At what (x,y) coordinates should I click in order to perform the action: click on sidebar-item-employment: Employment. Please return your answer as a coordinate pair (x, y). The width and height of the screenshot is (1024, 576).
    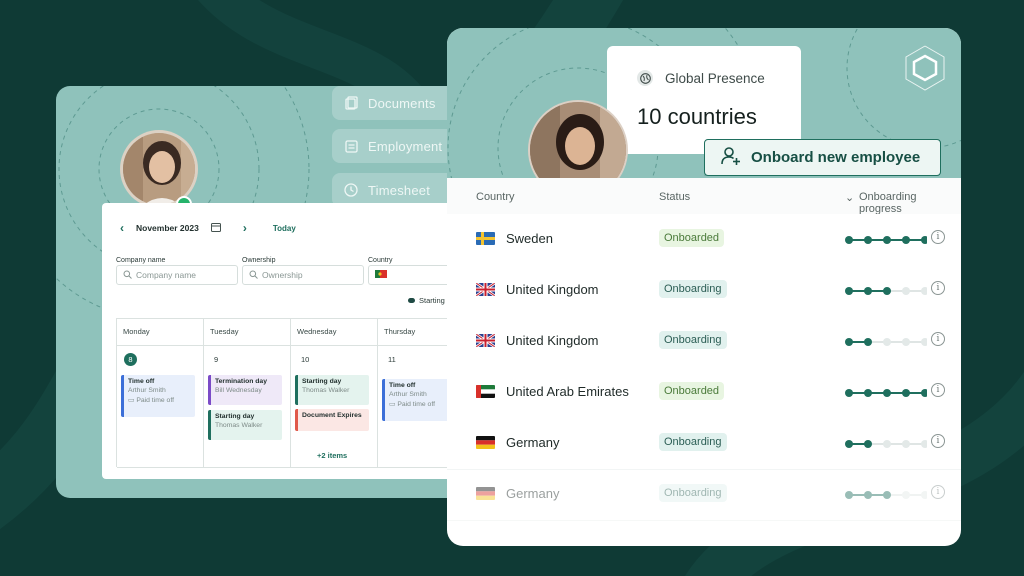
    Looking at the image, I should click on (397, 146).